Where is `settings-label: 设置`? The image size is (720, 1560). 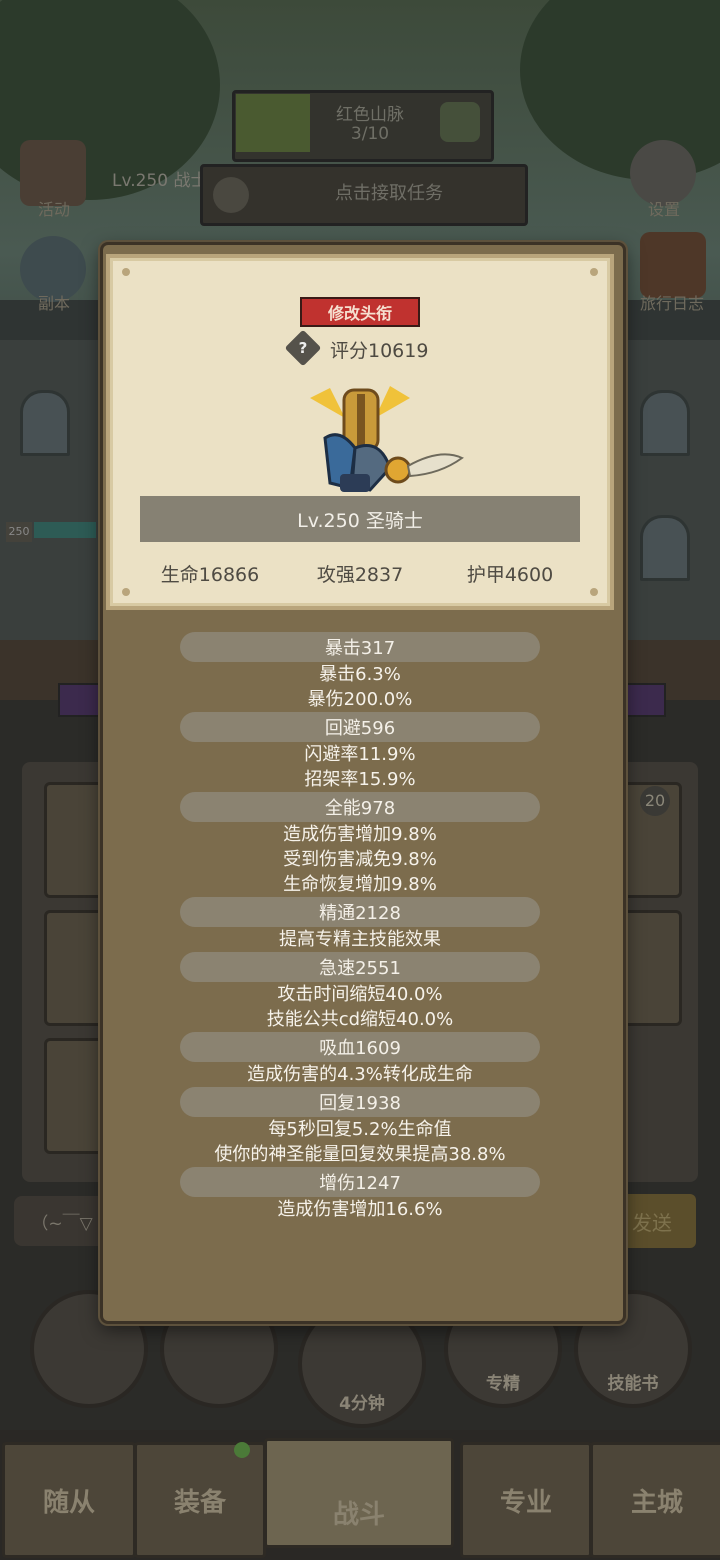 settings-label: 设置 is located at coordinates (663, 209).